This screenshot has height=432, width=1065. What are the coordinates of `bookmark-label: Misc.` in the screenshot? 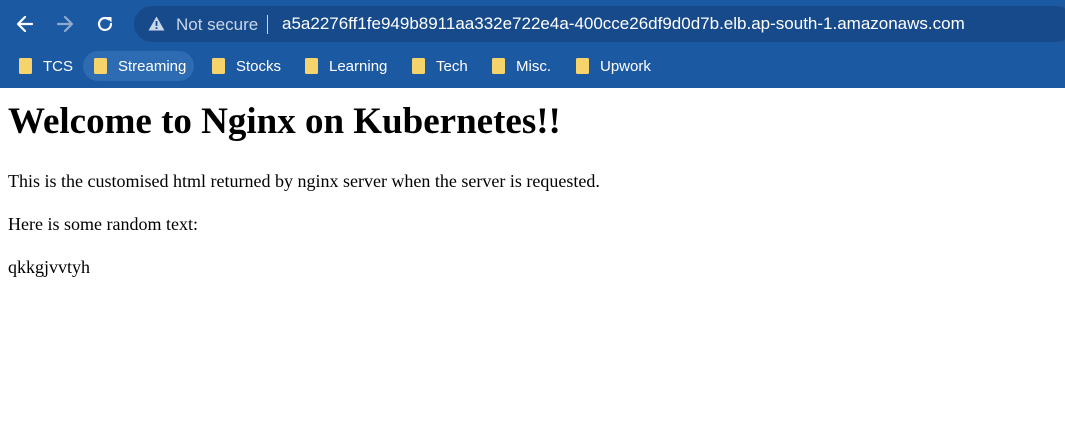 It's located at (533, 66).